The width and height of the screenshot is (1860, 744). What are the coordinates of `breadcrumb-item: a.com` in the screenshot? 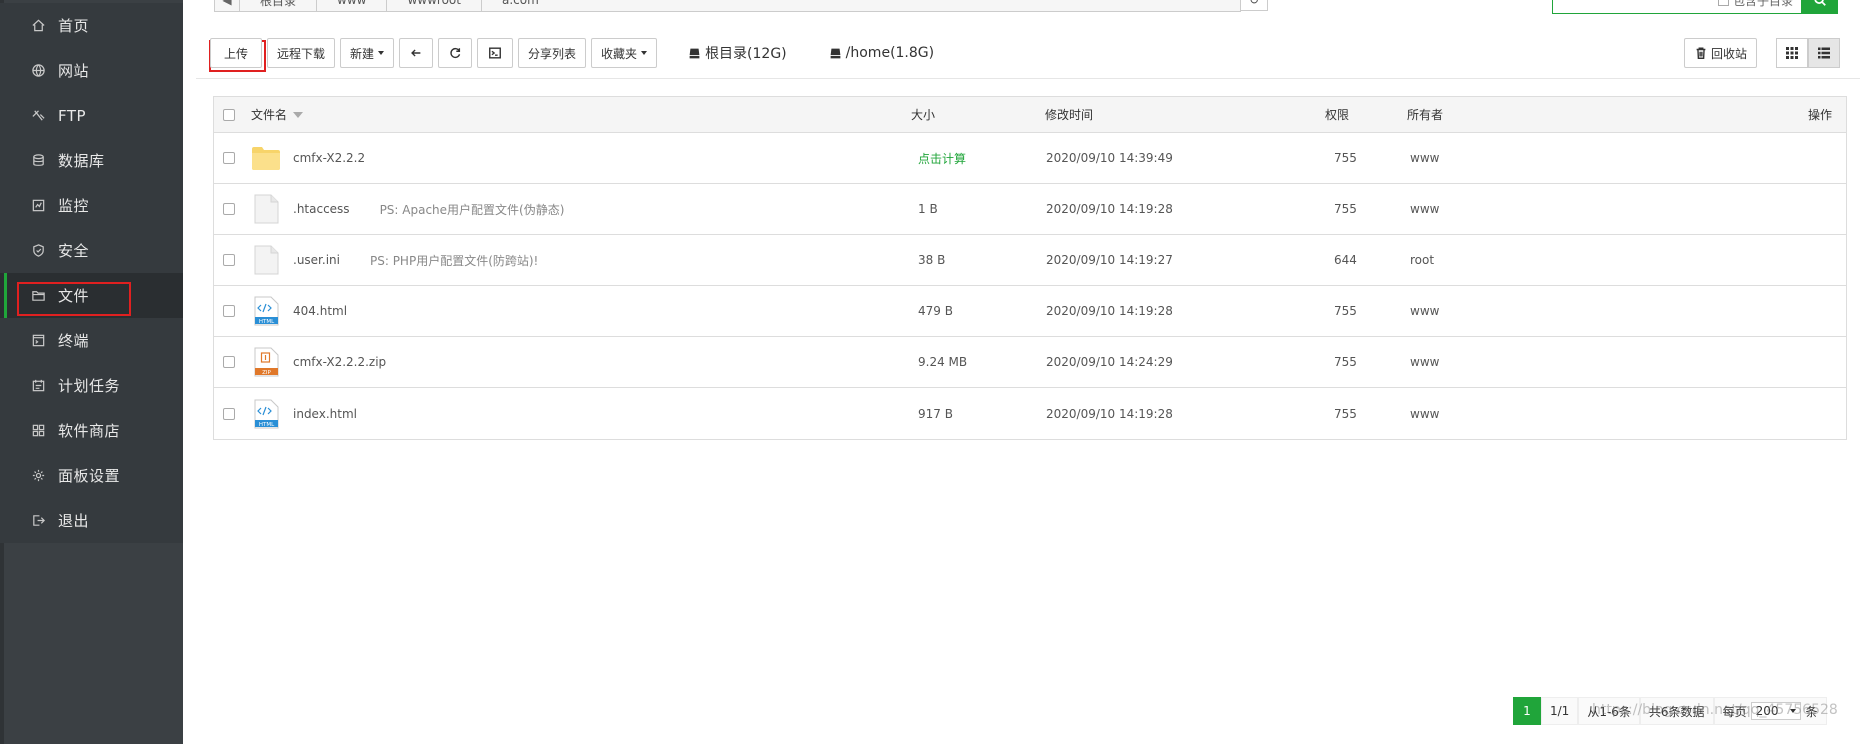 It's located at (519, 5).